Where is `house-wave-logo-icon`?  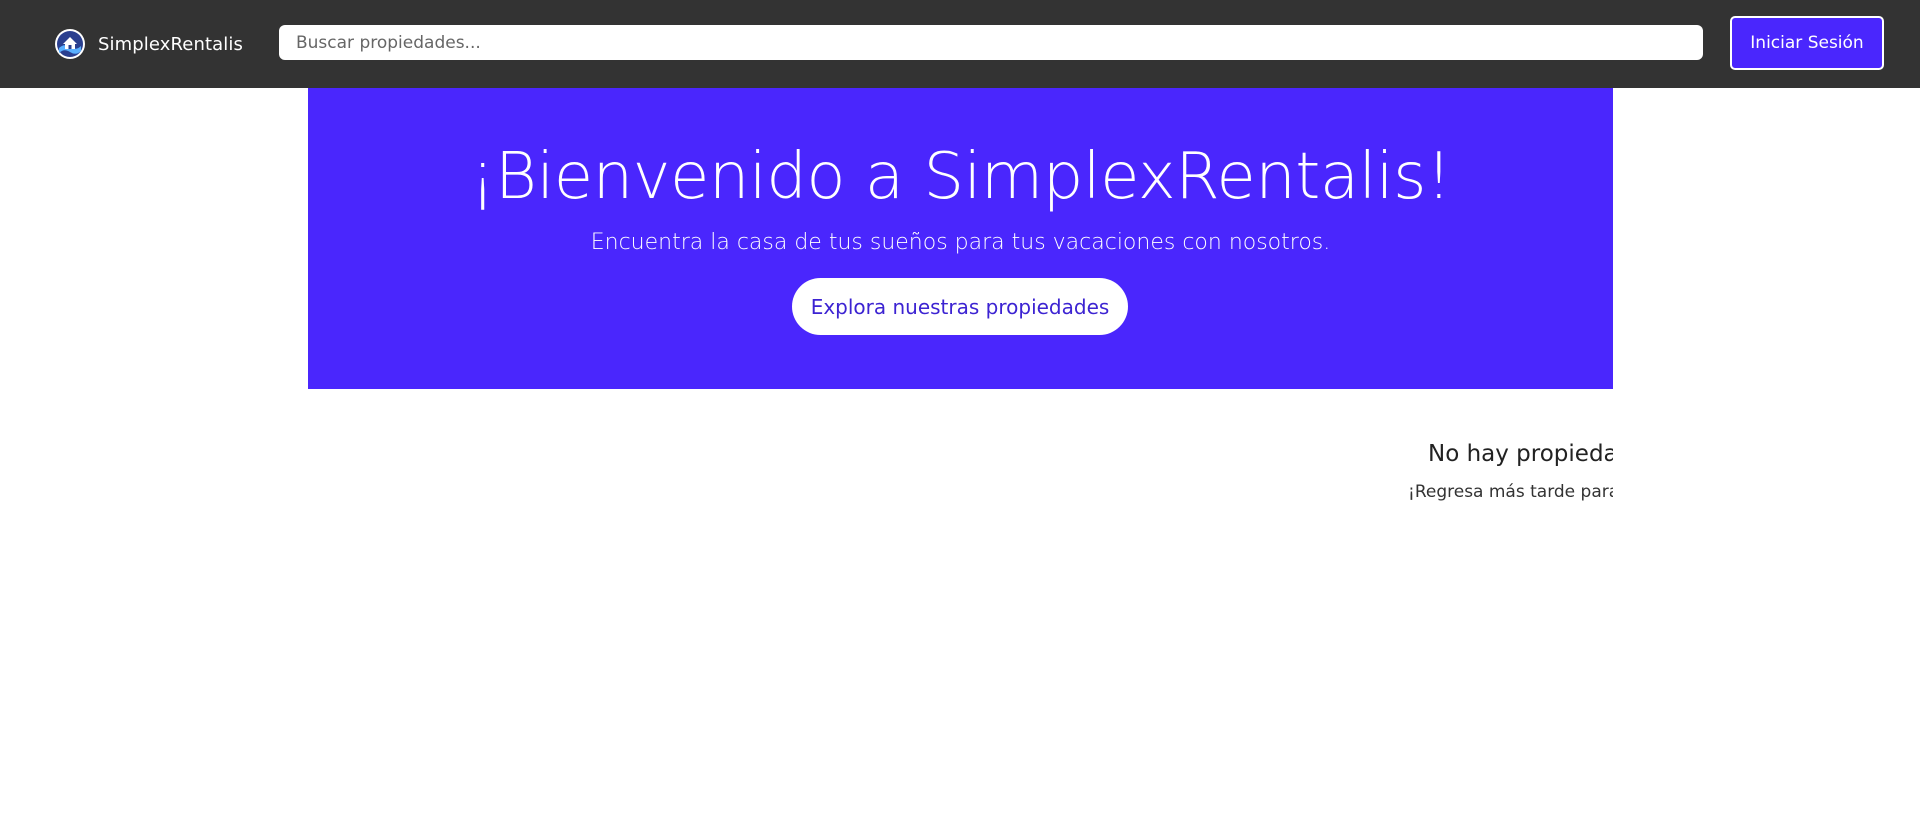 house-wave-logo-icon is located at coordinates (70, 44).